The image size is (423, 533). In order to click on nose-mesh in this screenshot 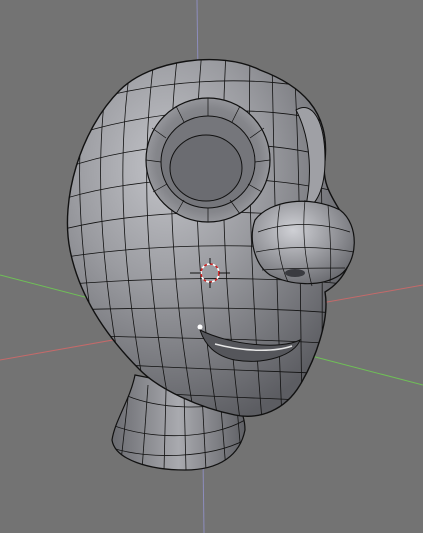, I will do `click(303, 243)`.